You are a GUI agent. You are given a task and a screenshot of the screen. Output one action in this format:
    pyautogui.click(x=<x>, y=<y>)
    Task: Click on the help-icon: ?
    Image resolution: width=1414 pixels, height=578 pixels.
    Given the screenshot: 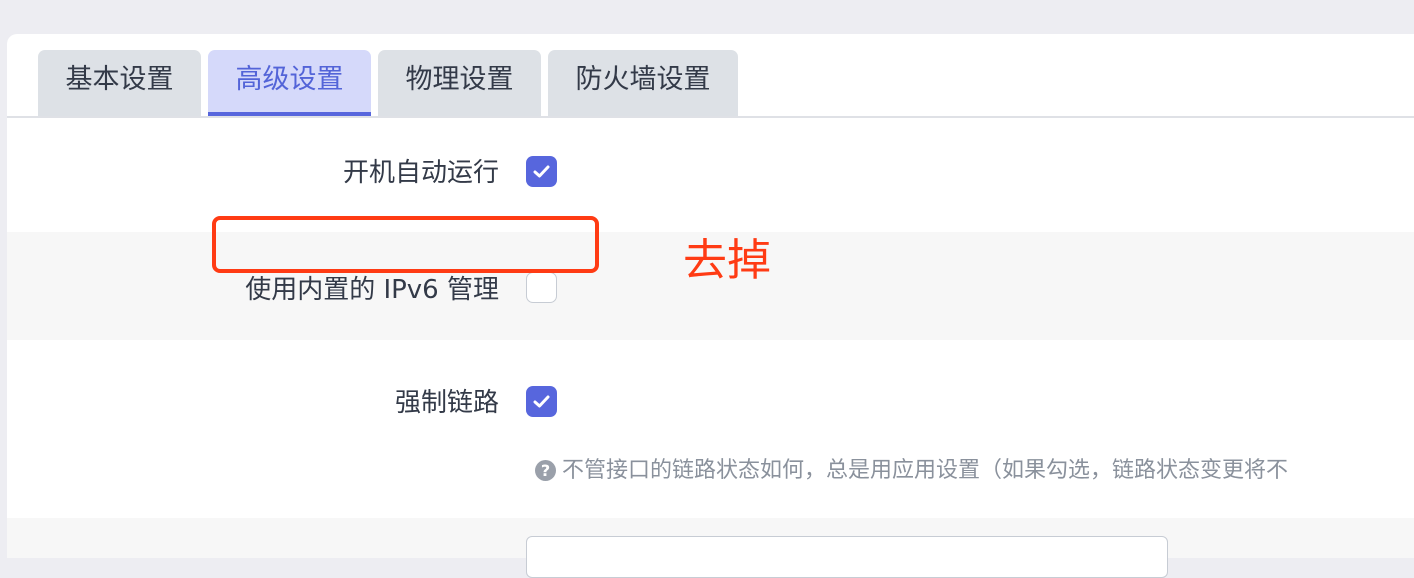 What is the action you would take?
    pyautogui.click(x=545, y=470)
    